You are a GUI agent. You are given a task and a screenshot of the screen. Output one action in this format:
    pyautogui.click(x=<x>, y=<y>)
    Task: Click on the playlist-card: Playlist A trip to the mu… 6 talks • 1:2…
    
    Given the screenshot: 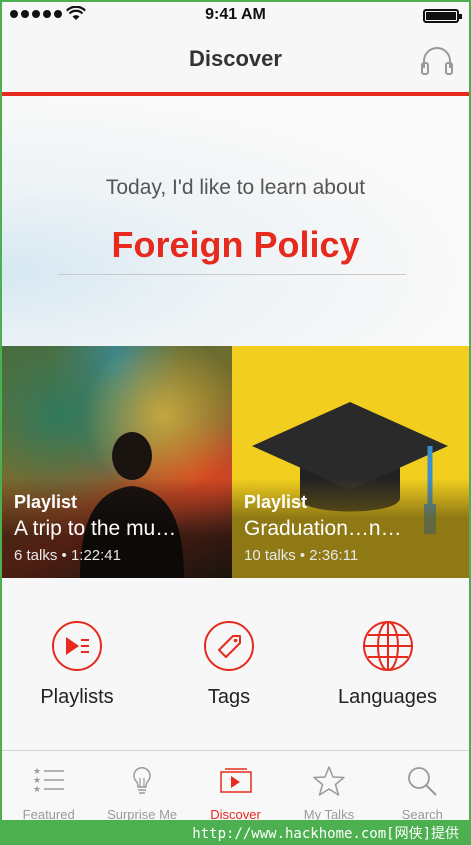 What is the action you would take?
    pyautogui.click(x=117, y=462)
    